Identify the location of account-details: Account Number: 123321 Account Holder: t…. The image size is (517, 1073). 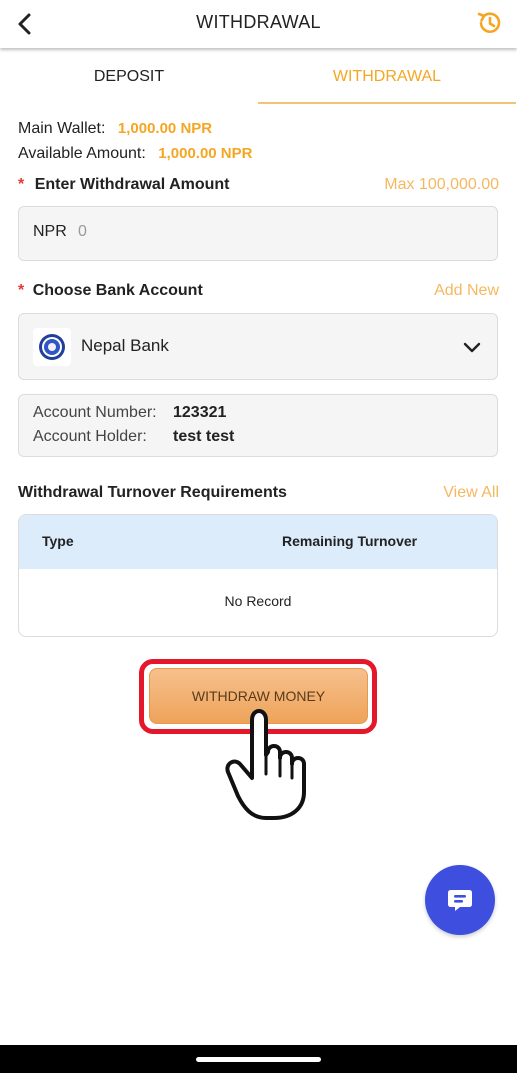
(258, 425).